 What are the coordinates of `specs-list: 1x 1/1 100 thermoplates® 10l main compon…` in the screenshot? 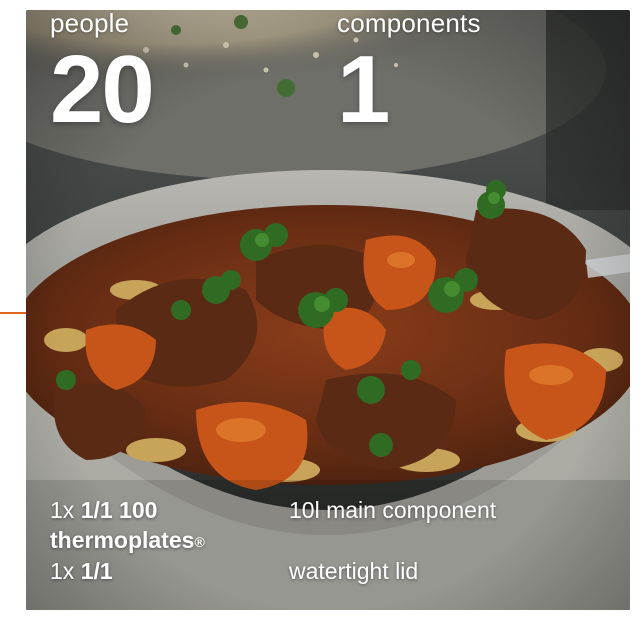 It's located at (320, 540).